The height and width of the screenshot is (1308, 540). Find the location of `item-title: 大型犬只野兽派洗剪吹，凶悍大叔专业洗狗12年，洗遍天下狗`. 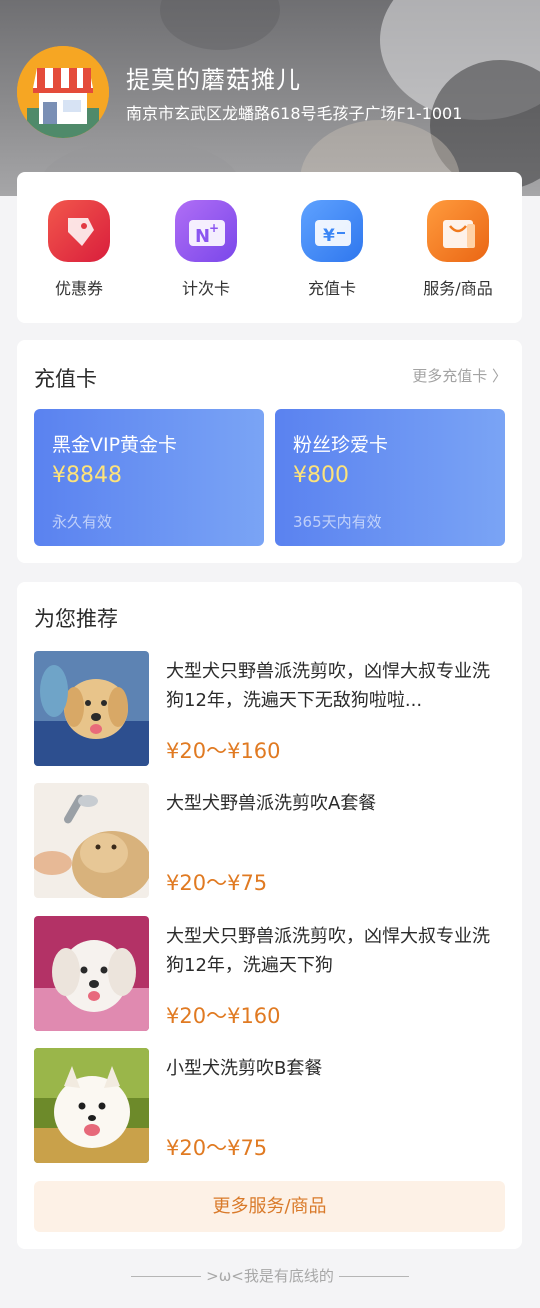

item-title: 大型犬只野兽派洗剪吹，凶悍大叔专业洗狗12年，洗遍天下狗 is located at coordinates (328, 951).